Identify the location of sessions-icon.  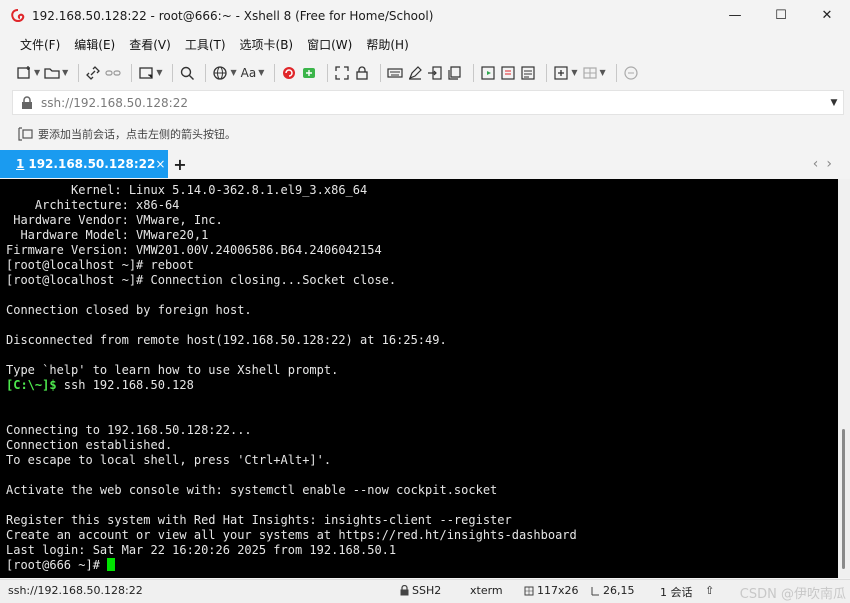
(528, 72).